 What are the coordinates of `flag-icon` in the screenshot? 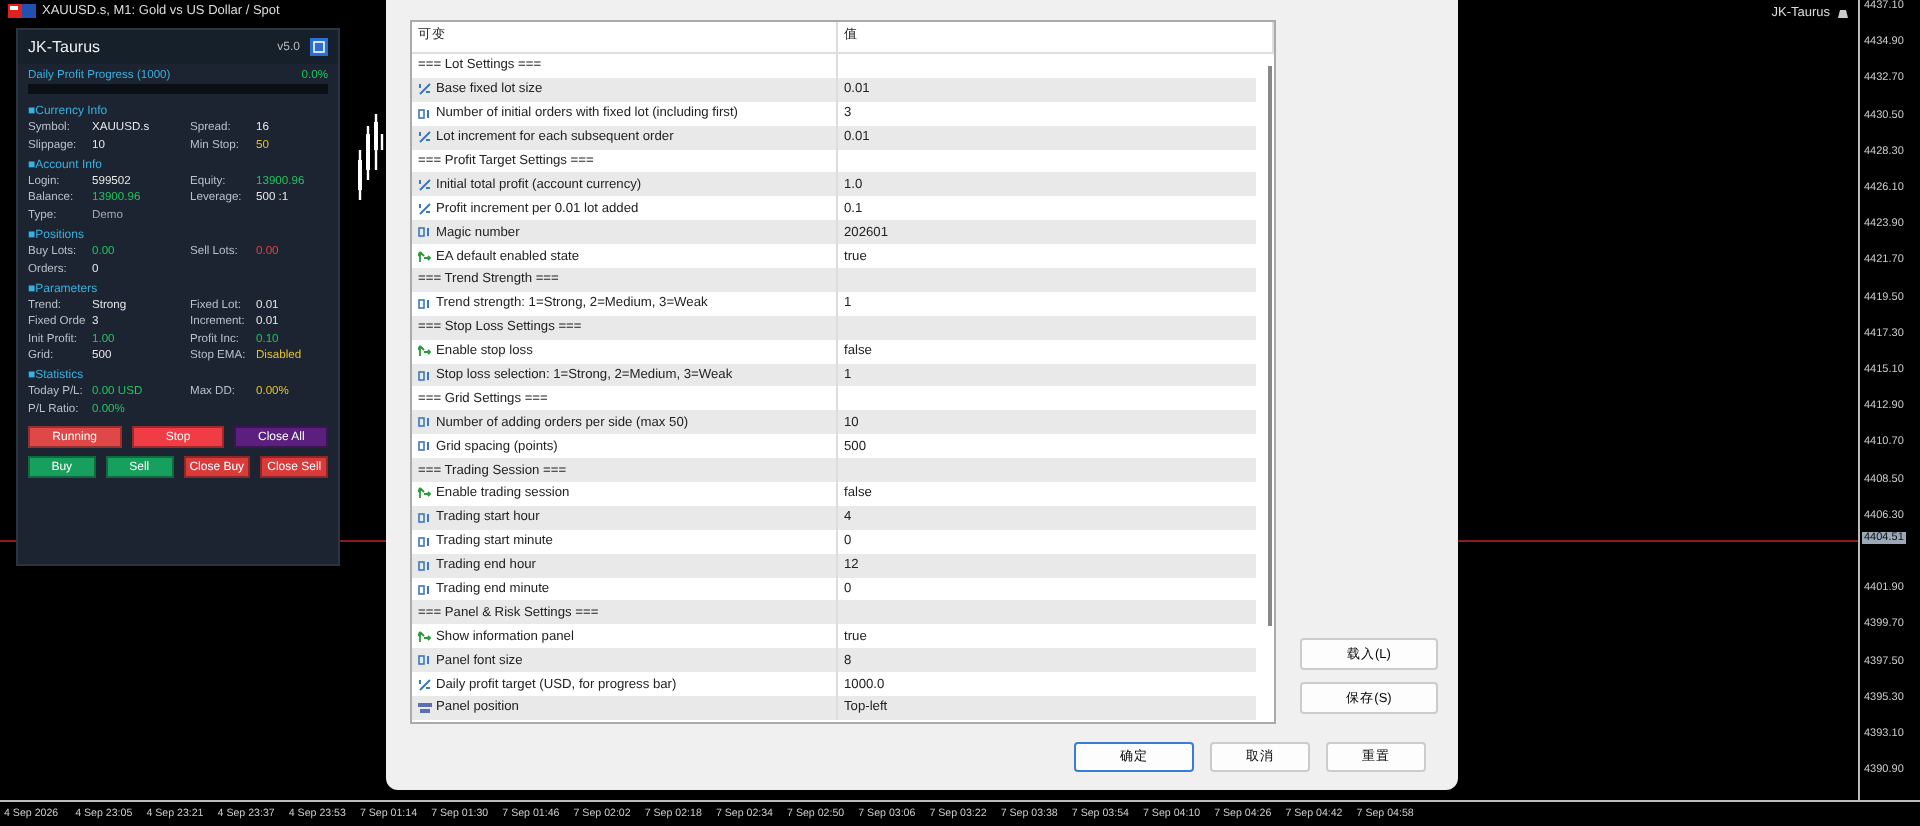 It's located at (22, 11).